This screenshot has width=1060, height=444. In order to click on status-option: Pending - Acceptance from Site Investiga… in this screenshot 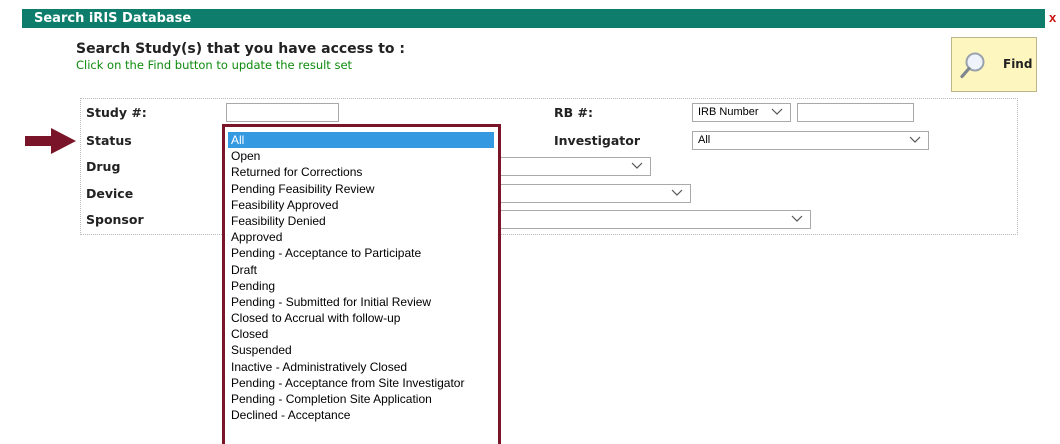, I will do `click(361, 383)`.